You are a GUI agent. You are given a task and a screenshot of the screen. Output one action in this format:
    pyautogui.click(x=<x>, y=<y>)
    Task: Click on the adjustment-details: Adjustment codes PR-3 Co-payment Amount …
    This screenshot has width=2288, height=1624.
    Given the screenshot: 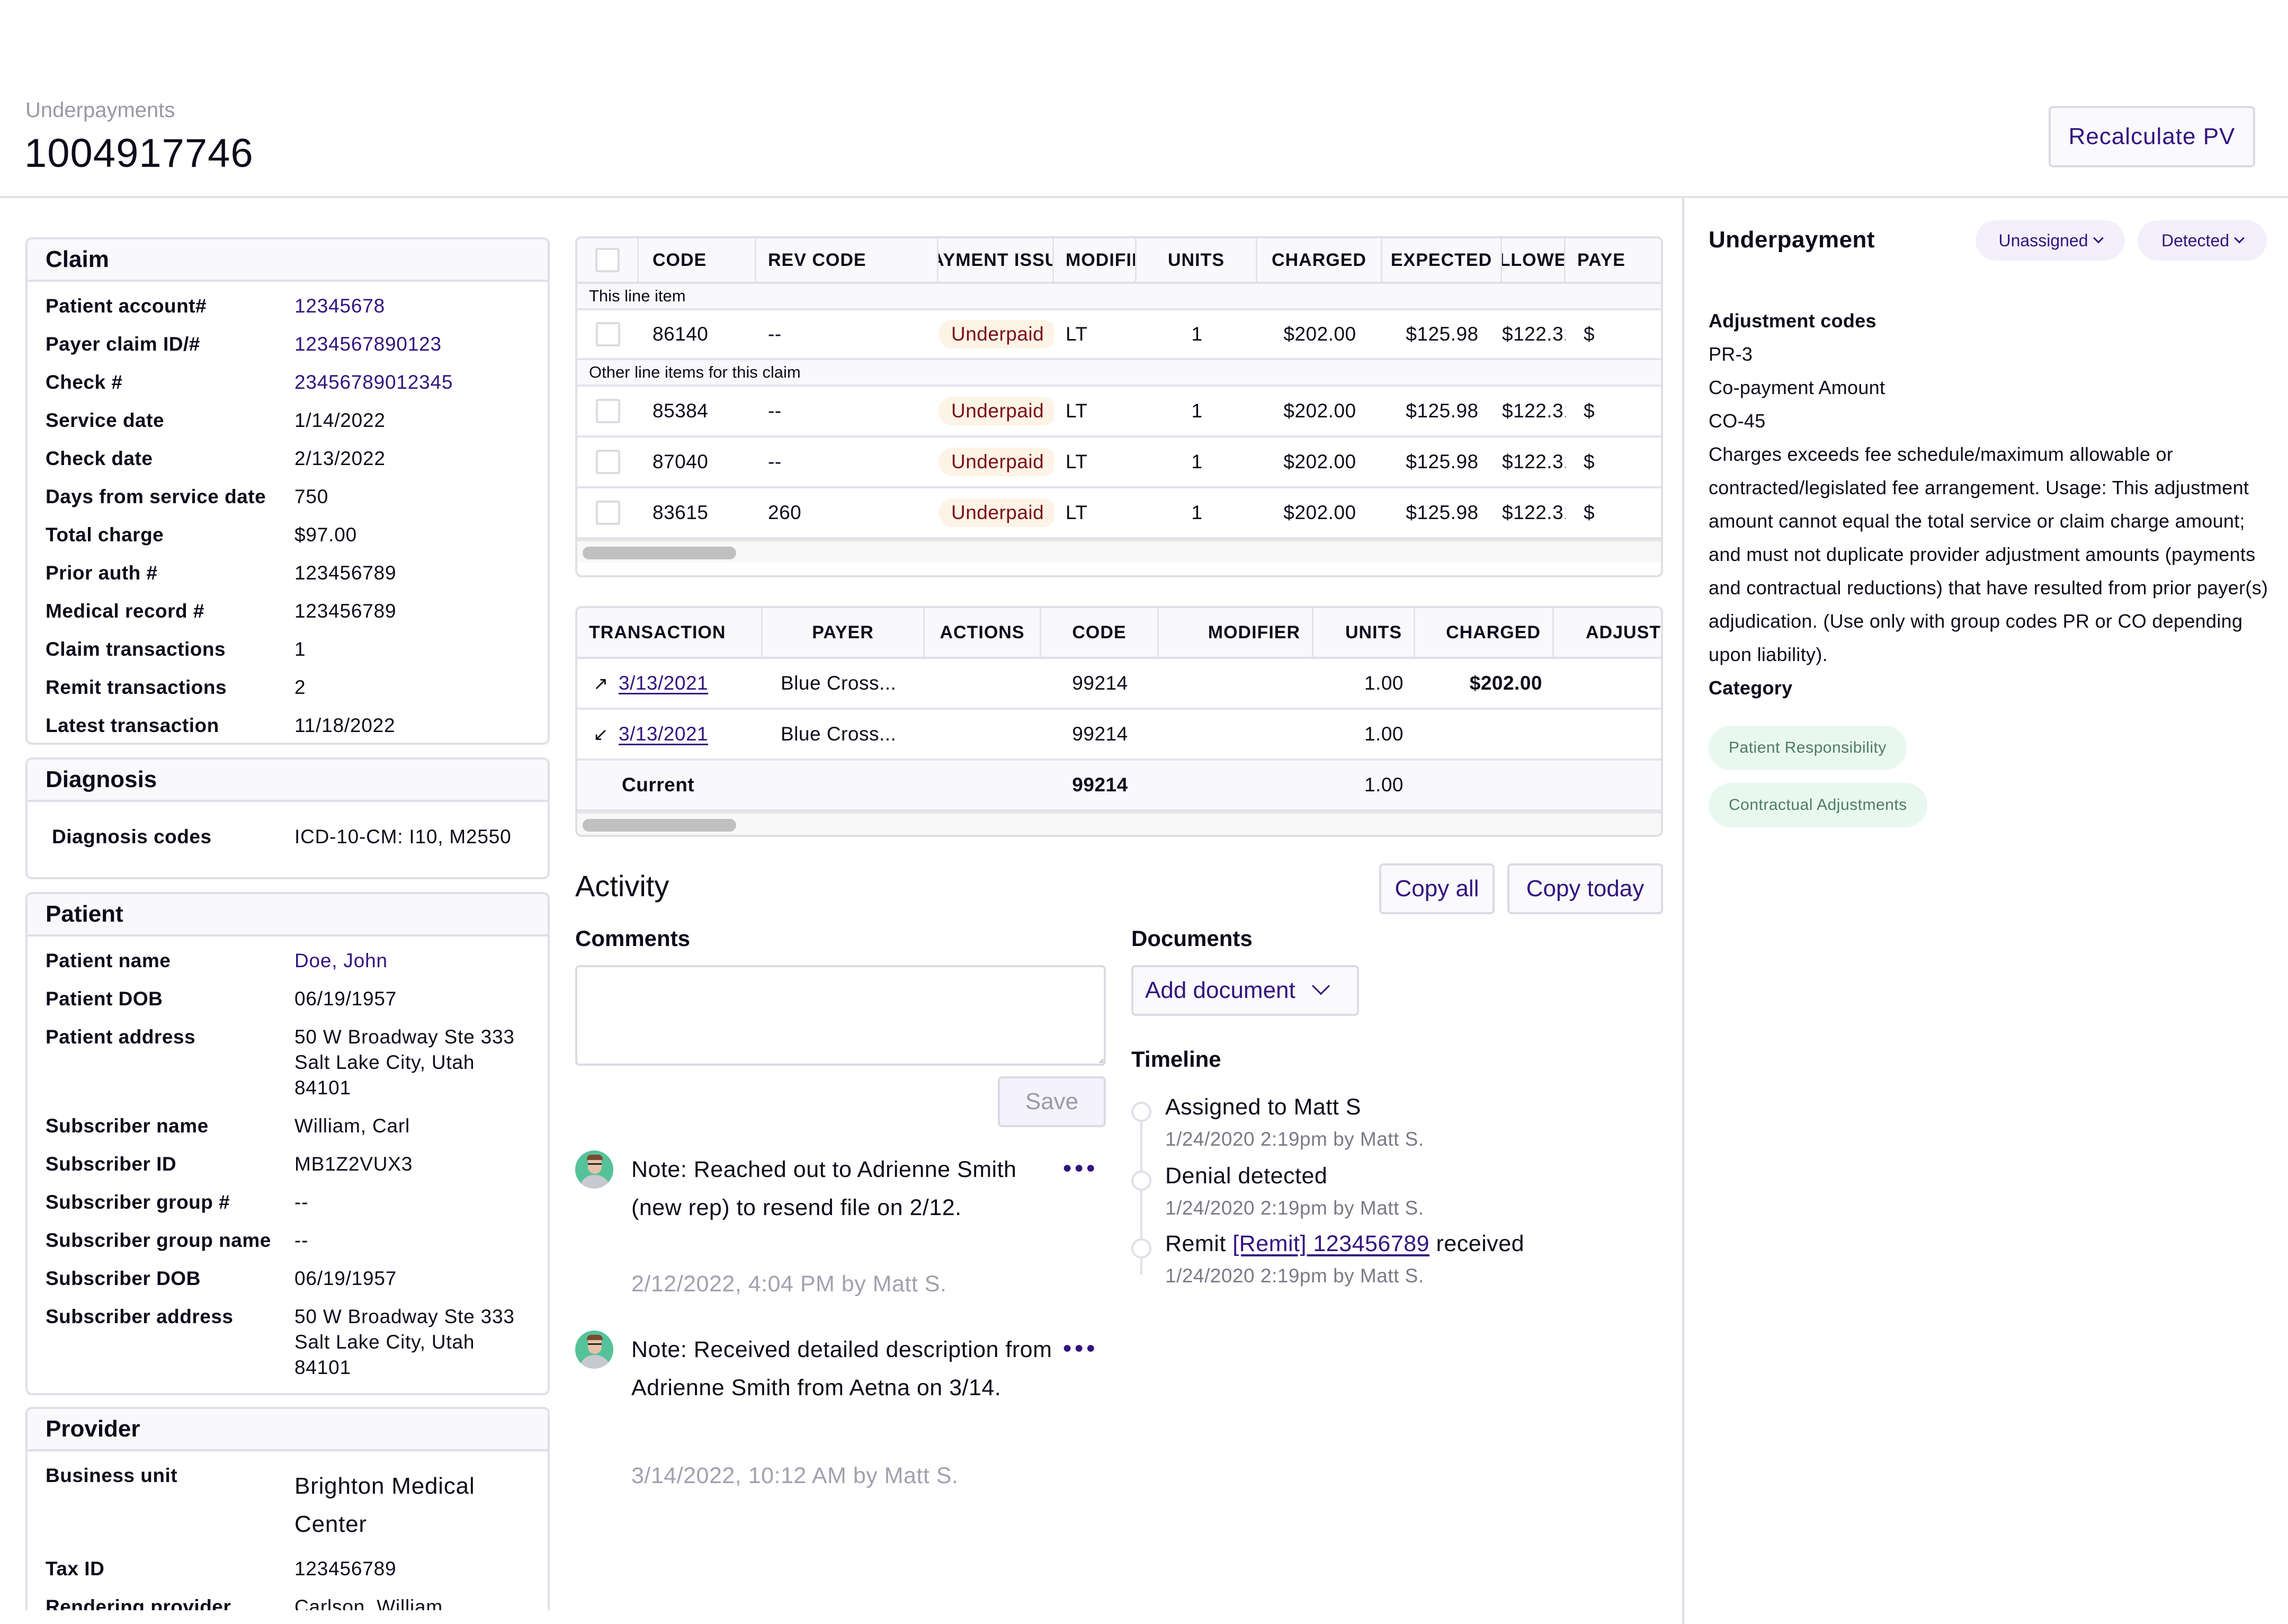 What is the action you would take?
    pyautogui.click(x=1990, y=565)
    